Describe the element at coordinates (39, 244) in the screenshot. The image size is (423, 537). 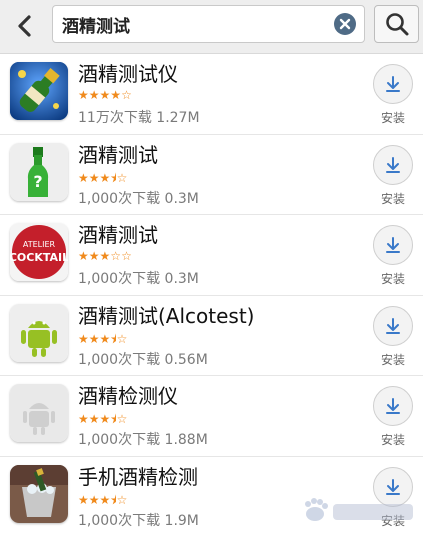
I see `svg-text: ATELIER` at that location.